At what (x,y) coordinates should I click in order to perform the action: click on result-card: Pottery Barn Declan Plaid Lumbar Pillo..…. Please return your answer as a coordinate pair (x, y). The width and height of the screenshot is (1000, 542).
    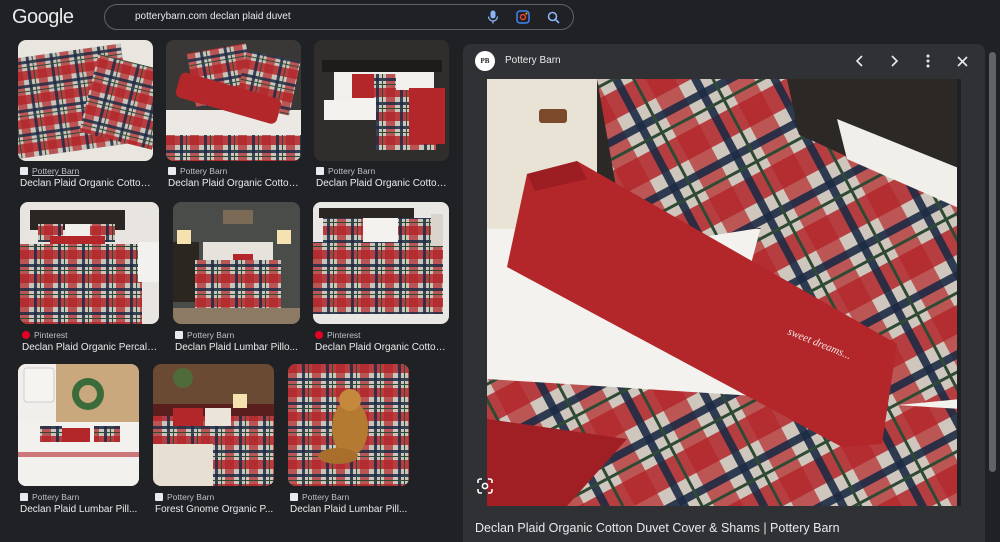
    Looking at the image, I should click on (237, 278).